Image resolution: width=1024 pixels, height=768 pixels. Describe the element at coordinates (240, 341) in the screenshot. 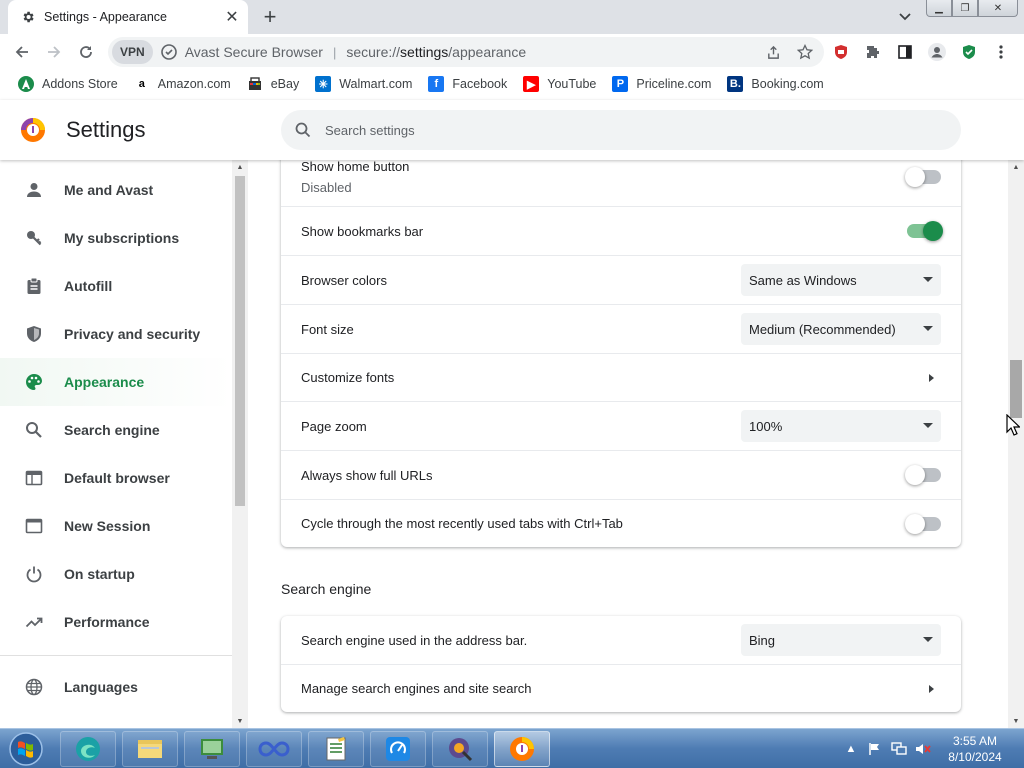

I see `sidebar-scroll-thumb` at that location.